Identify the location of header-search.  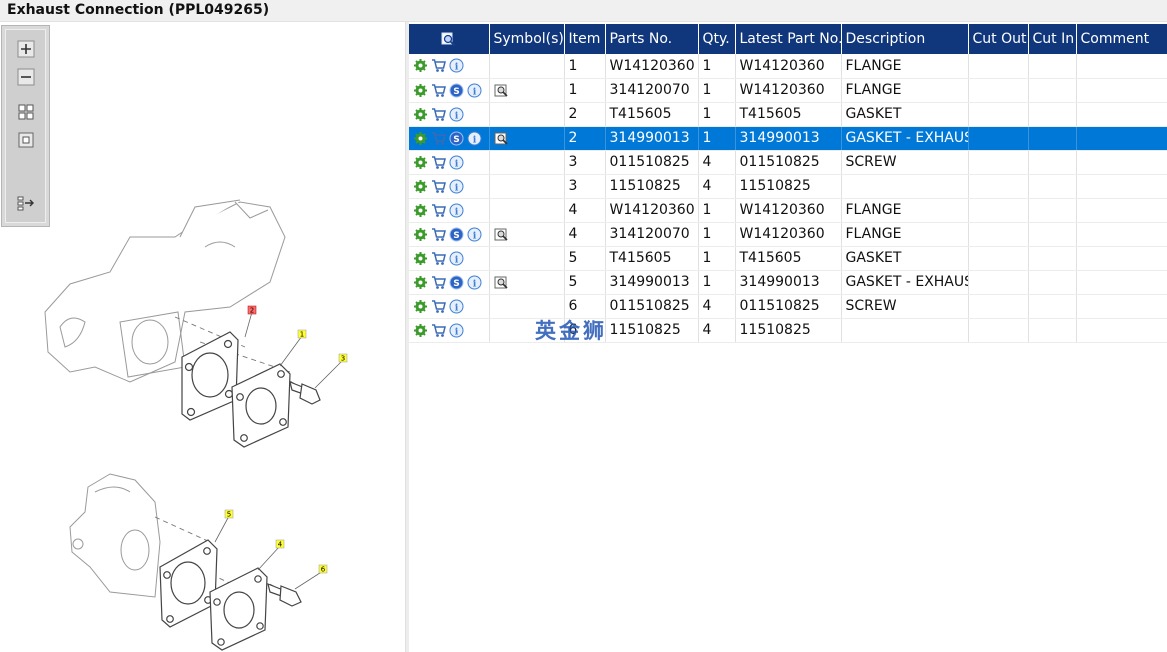
(449, 39).